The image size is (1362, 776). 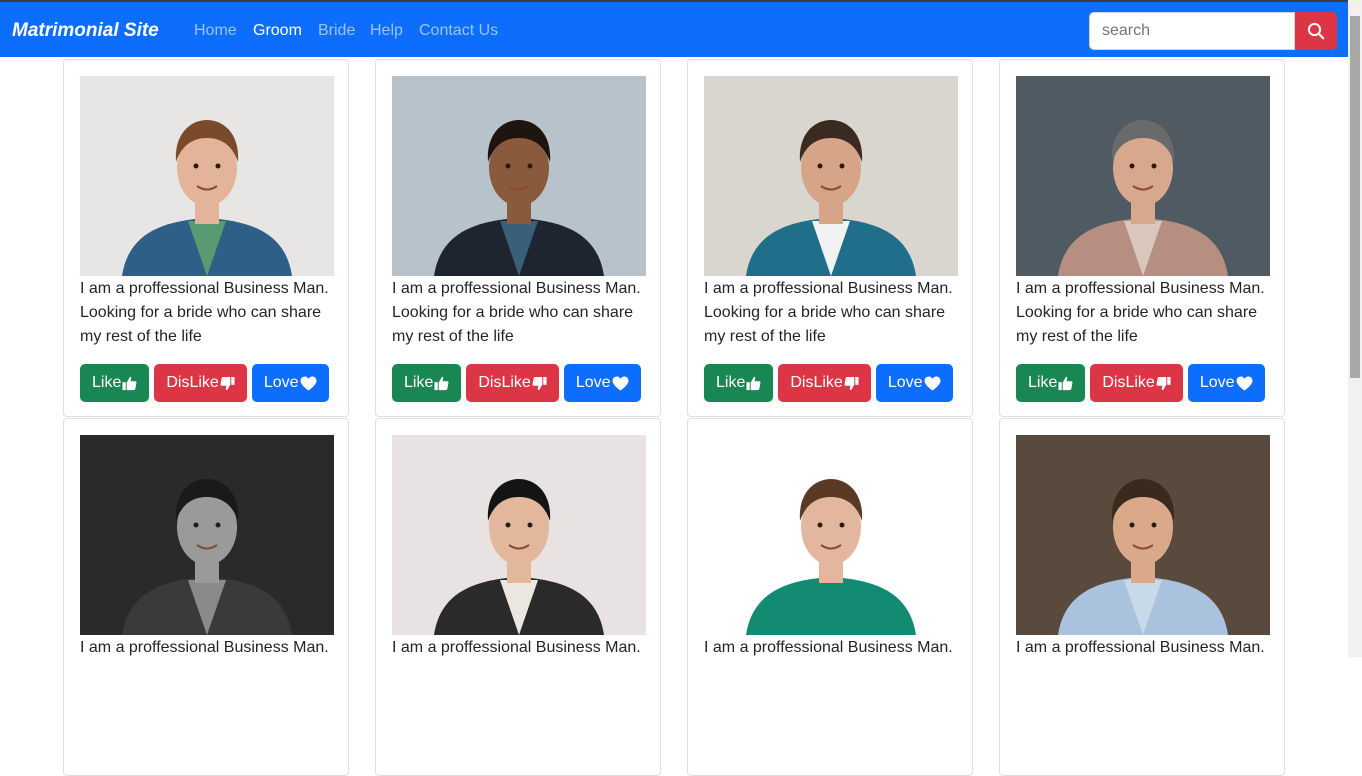 What do you see at coordinates (85, 31) in the screenshot?
I see `brand-logo: Matrimonial Site` at bounding box center [85, 31].